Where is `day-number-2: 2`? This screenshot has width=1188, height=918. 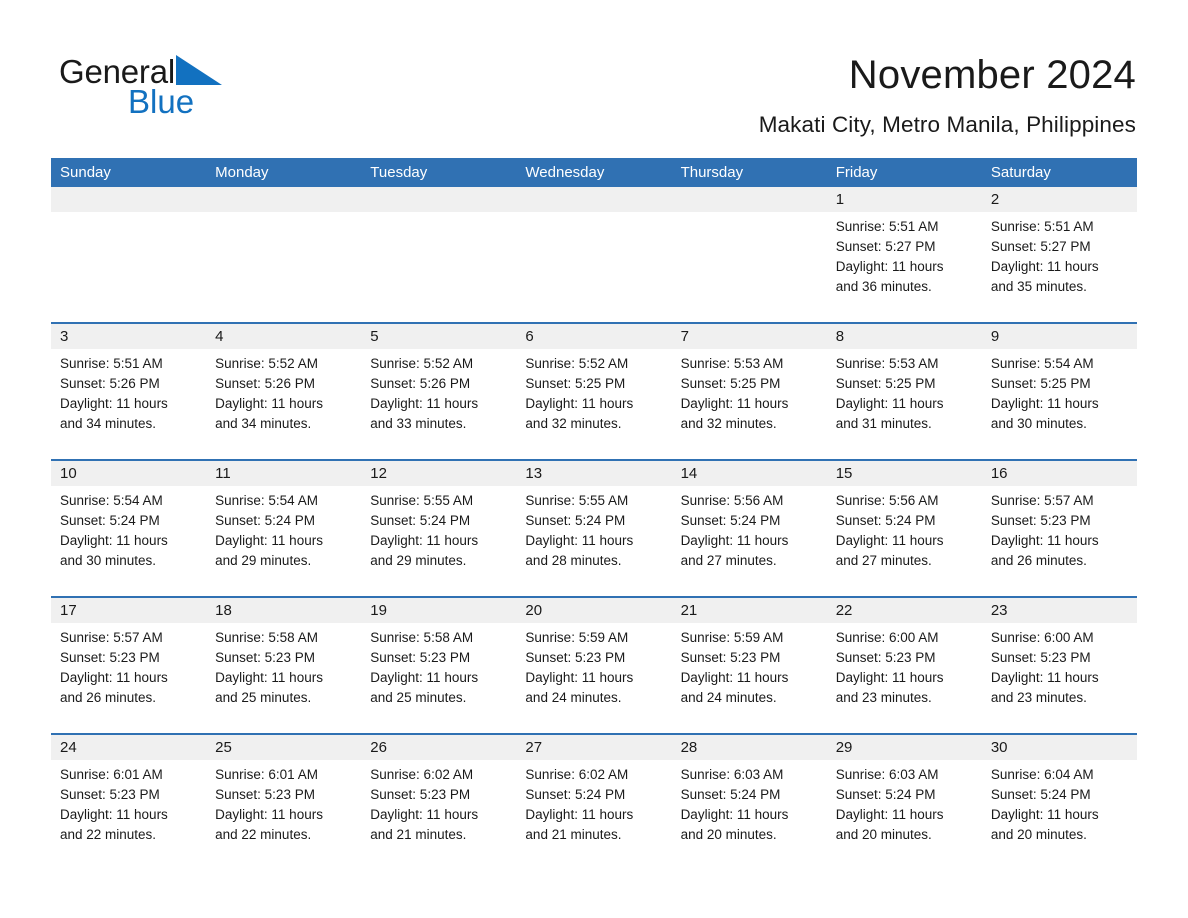
day-number-2: 2 is located at coordinates (1059, 199).